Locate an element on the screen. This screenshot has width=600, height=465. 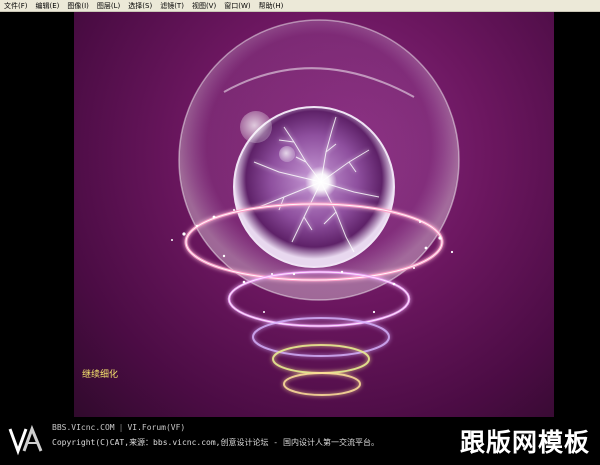
menu-window: 窗口(W) is located at coordinates (237, 6).